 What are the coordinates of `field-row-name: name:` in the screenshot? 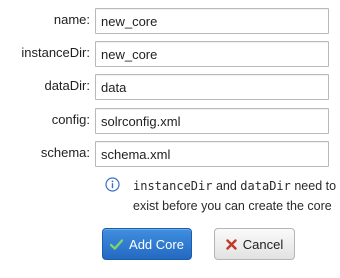 It's located at (170, 21).